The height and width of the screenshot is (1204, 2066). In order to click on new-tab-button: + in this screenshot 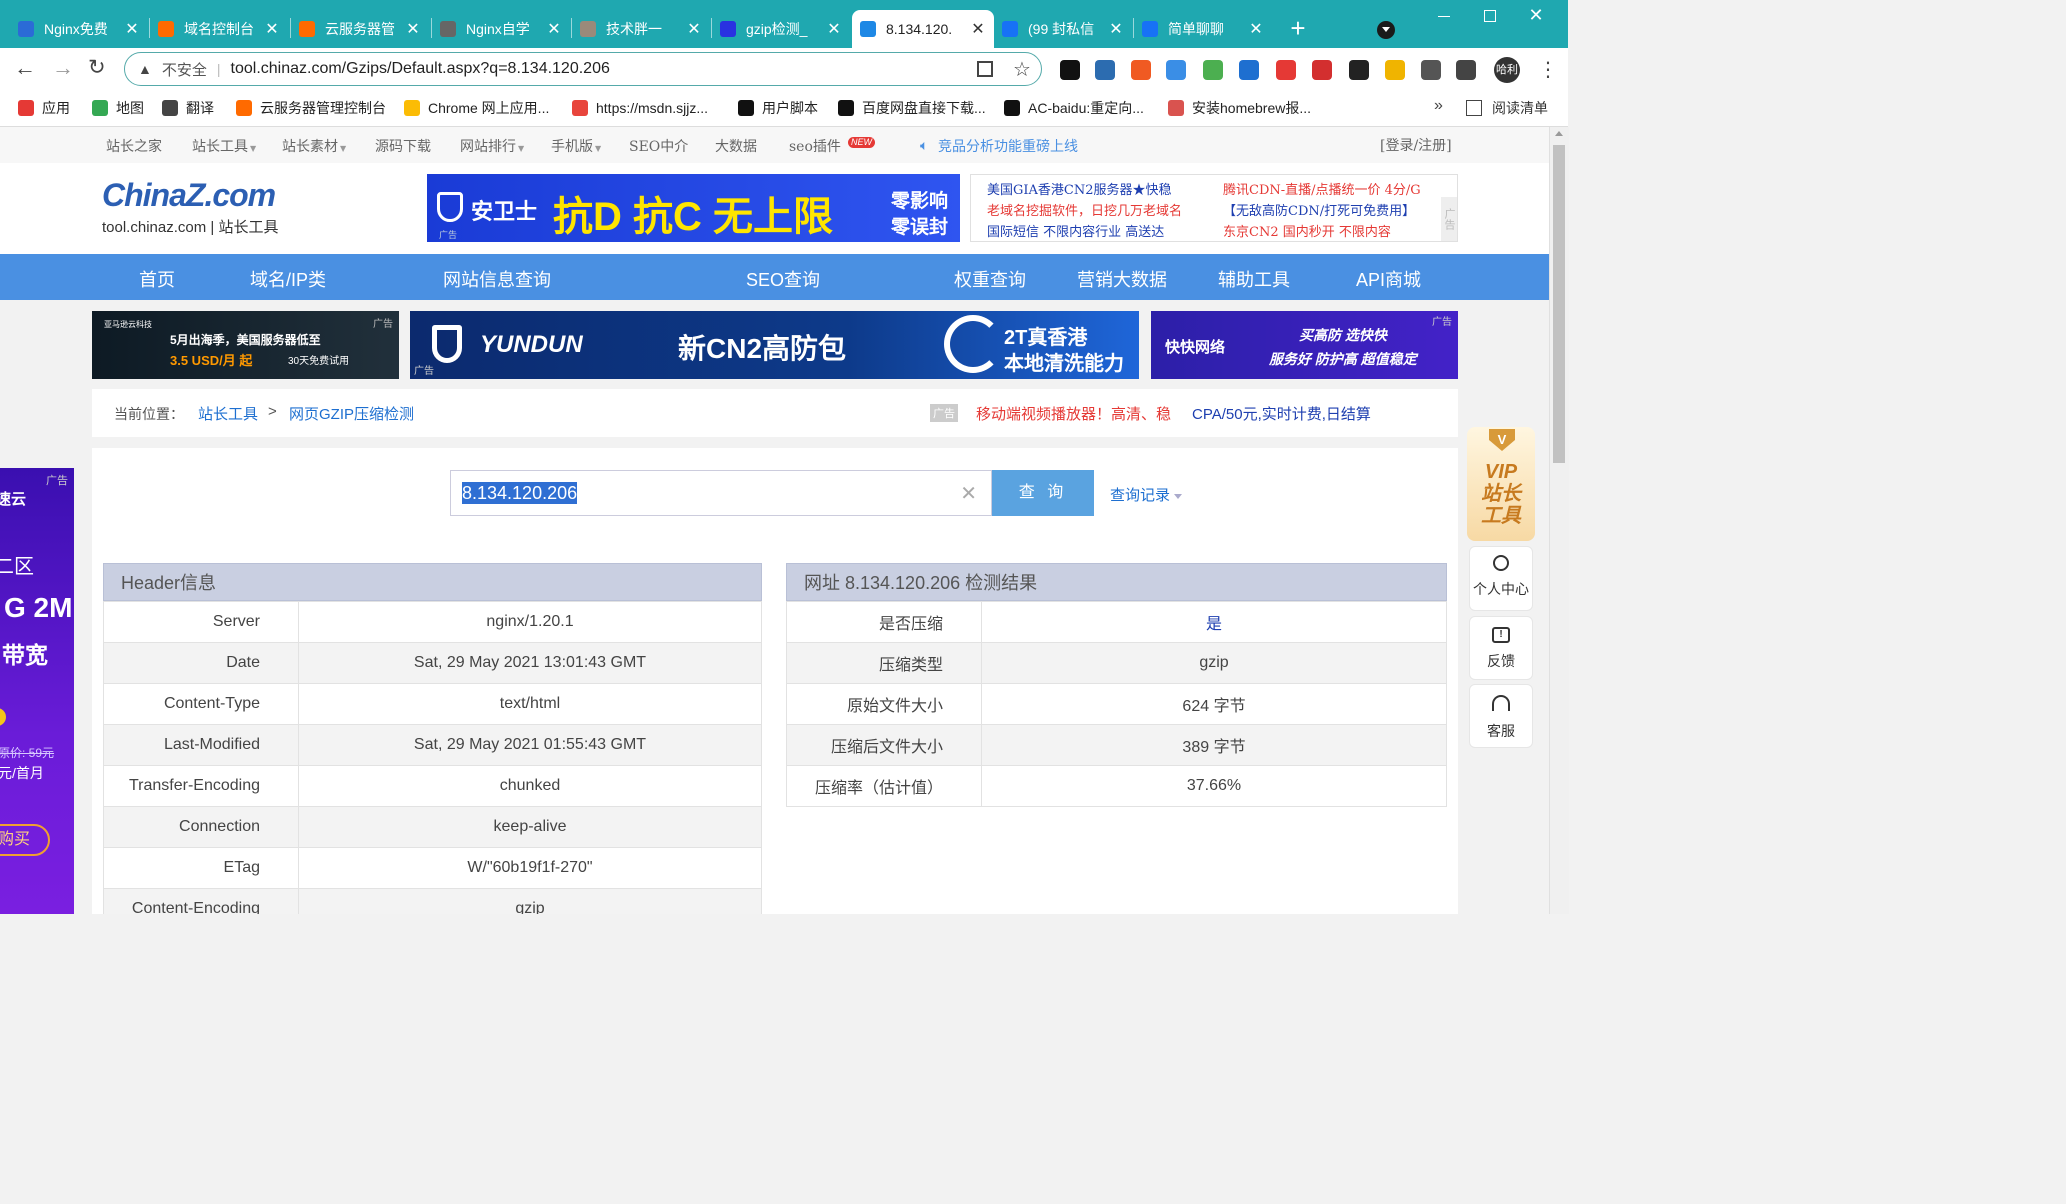, I will do `click(1298, 28)`.